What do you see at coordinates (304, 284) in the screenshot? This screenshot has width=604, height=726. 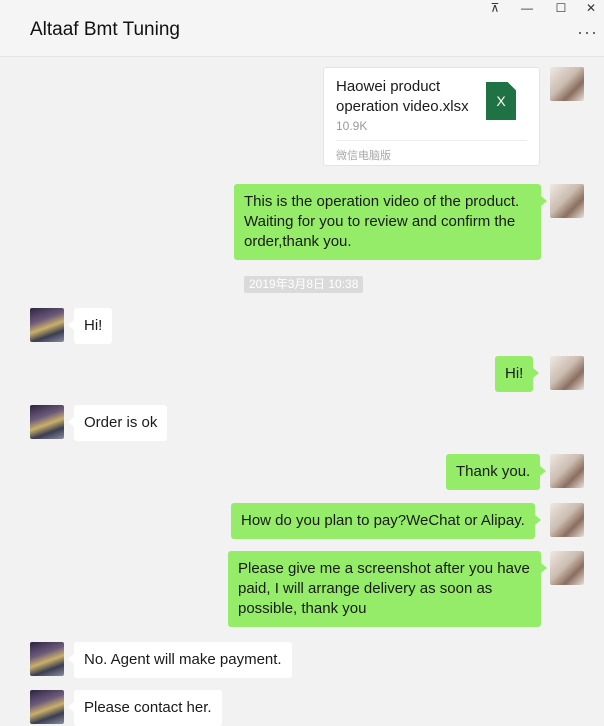 I see `message-timestamp: 2019年3月8日 10:38` at bounding box center [304, 284].